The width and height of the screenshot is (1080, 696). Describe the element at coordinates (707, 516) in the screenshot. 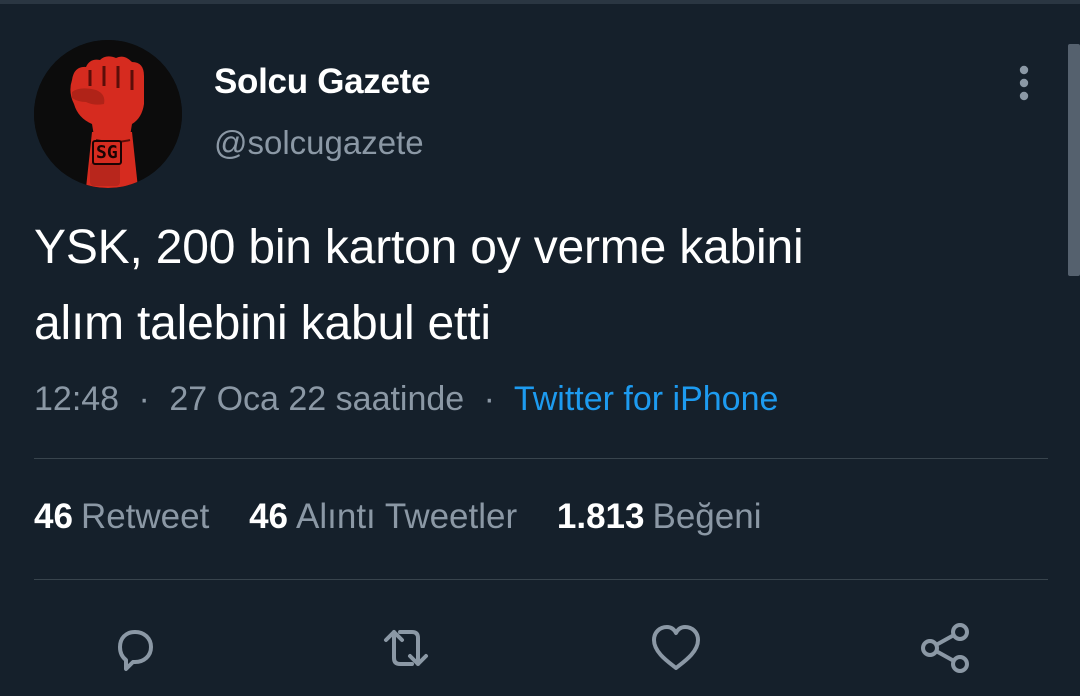

I see `stat-label: Beğeni` at that location.